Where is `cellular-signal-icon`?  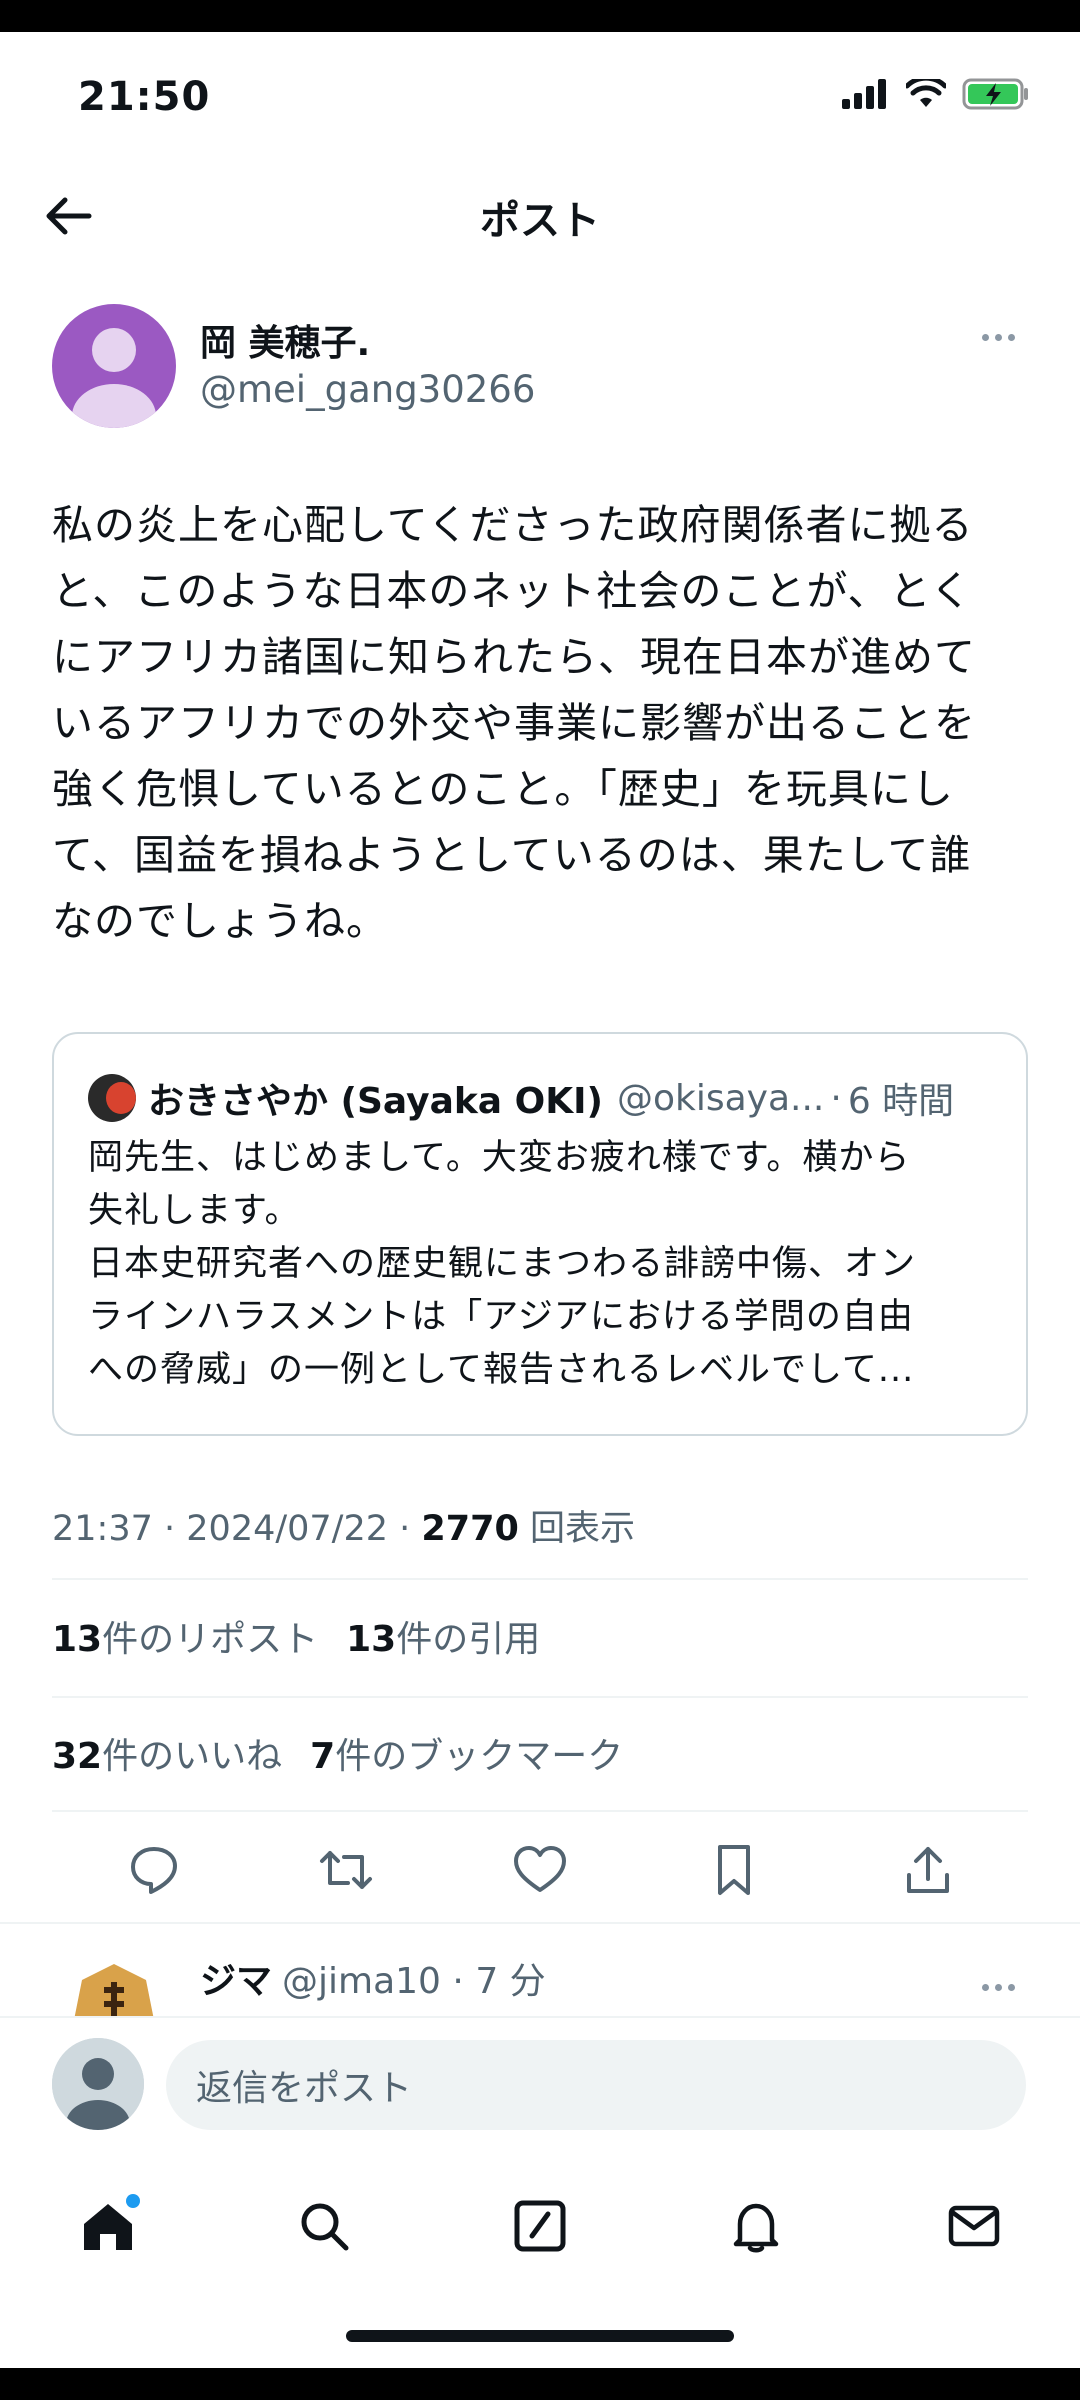 cellular-signal-icon is located at coordinates (864, 94).